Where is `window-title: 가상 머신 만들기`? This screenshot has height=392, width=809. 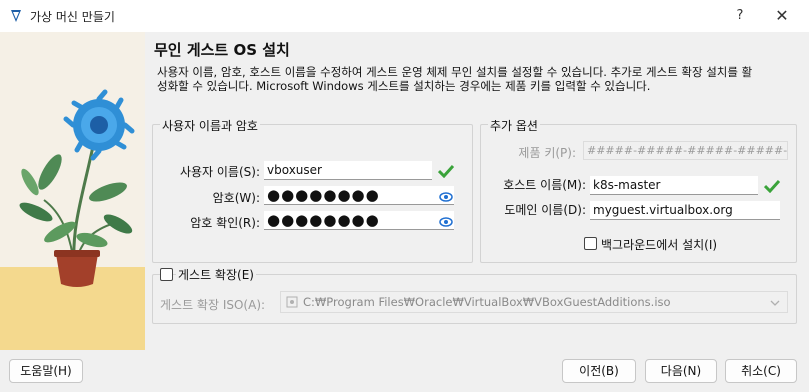 window-title: 가상 머신 만들기 is located at coordinates (72, 17).